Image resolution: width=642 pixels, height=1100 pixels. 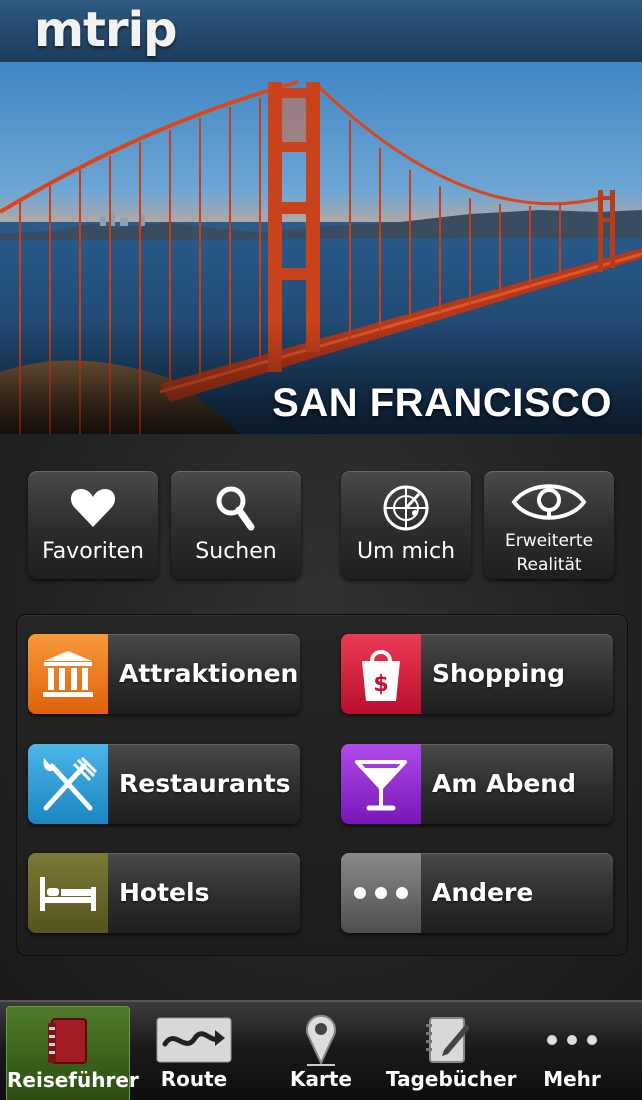 What do you see at coordinates (73, 1080) in the screenshot?
I see `tab-guidebook-label: Reiseführer` at bounding box center [73, 1080].